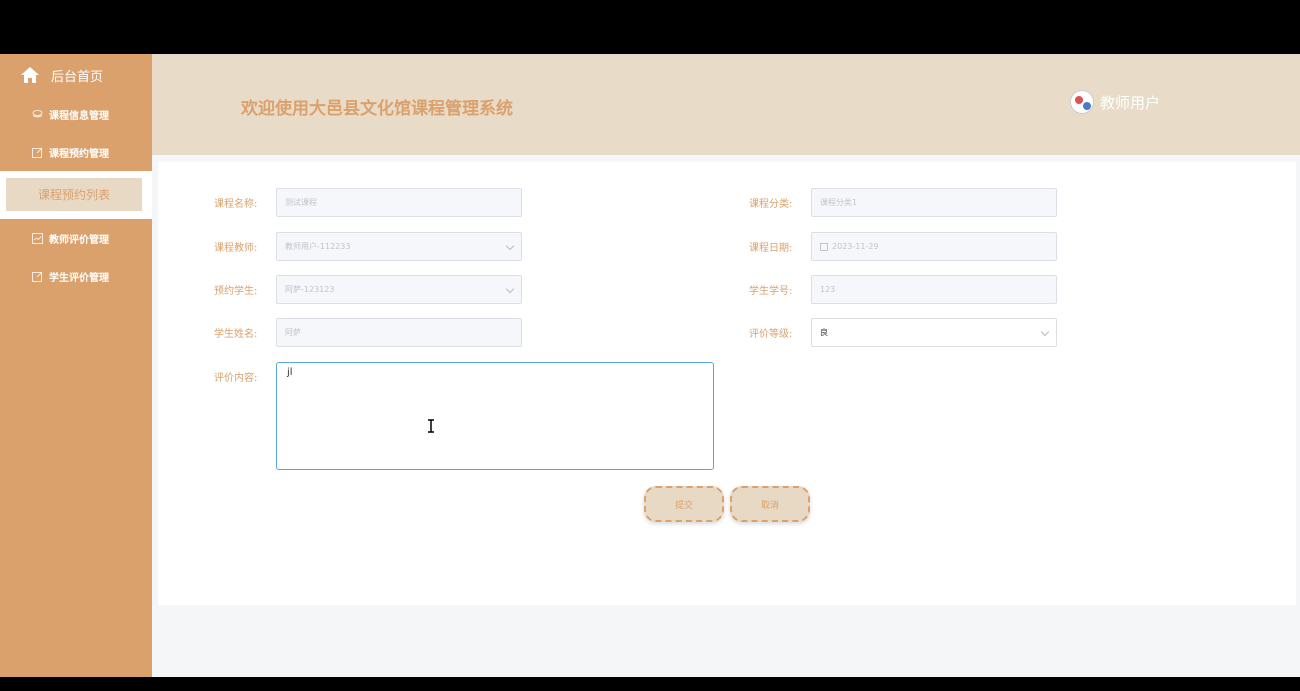 Image resolution: width=1300 pixels, height=691 pixels. I want to click on course-name-value: 测试课程, so click(301, 202).